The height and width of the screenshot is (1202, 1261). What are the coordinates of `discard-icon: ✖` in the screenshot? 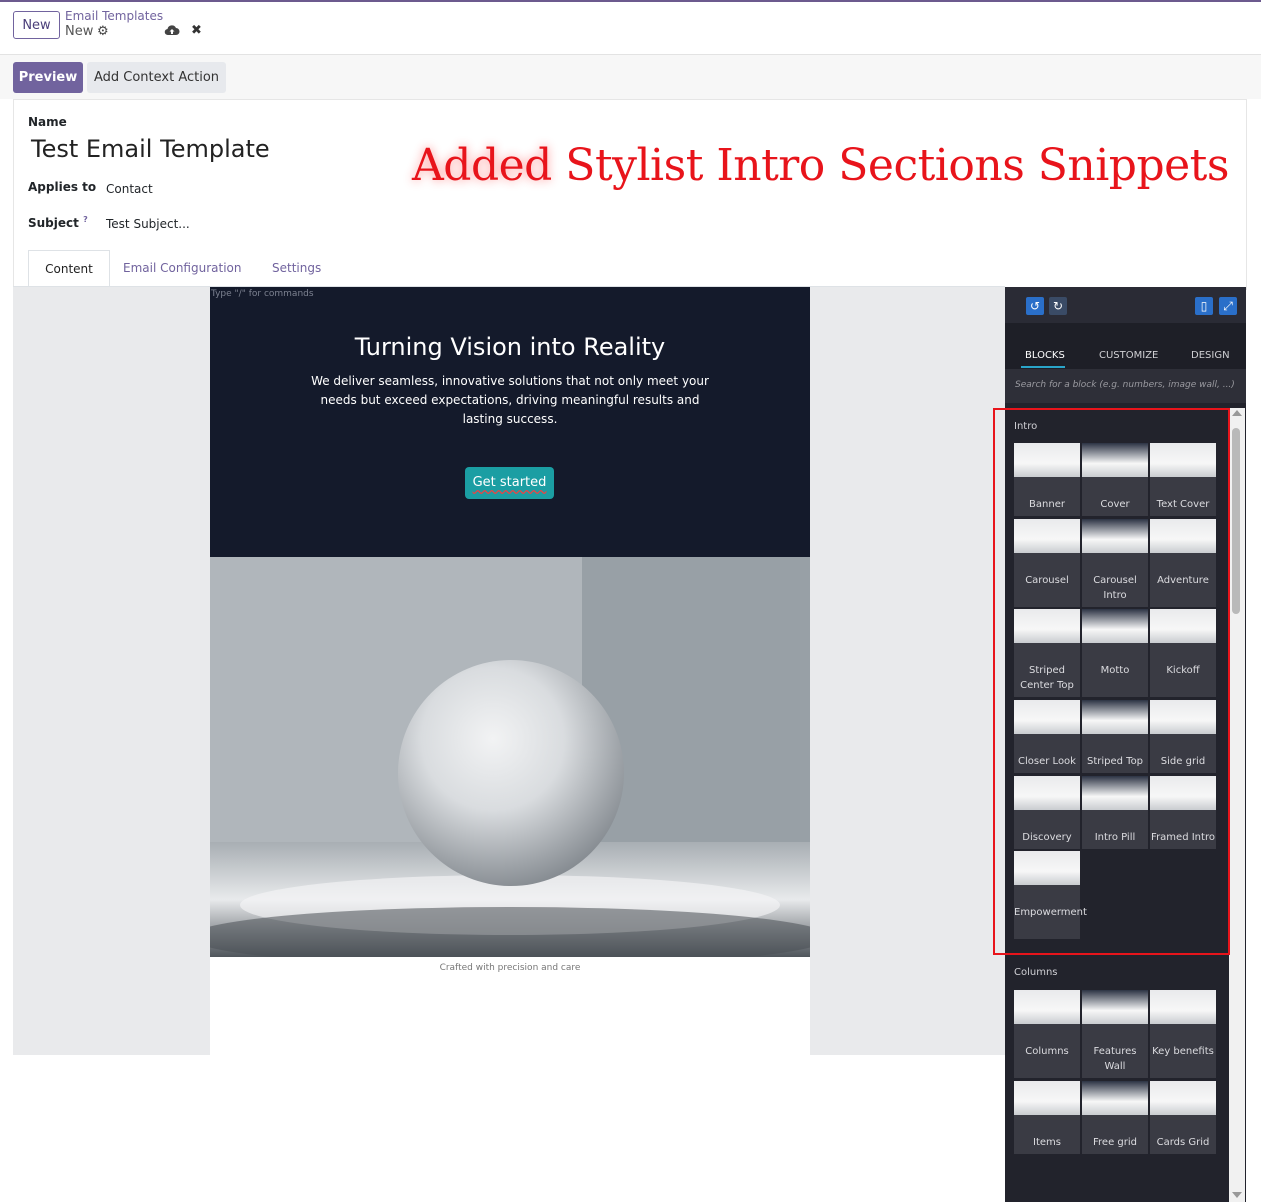 It's located at (196, 30).